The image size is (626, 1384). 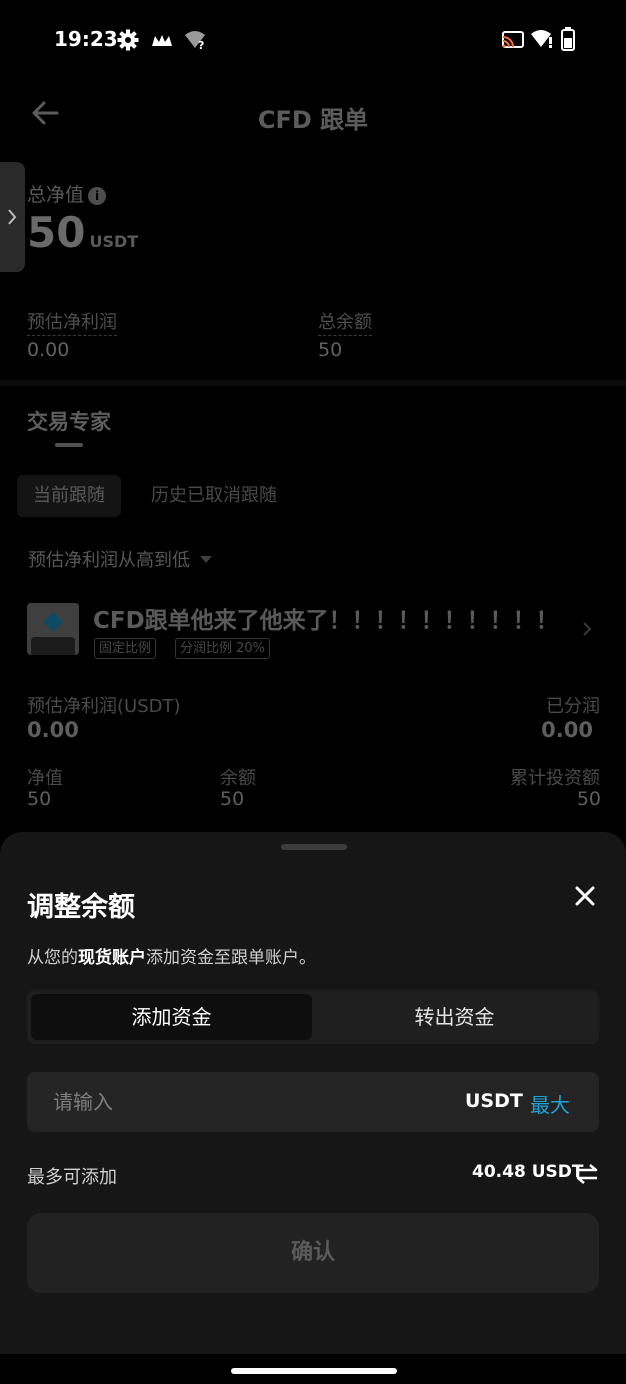 I want to click on card-balance-label: 余额, so click(x=238, y=778).